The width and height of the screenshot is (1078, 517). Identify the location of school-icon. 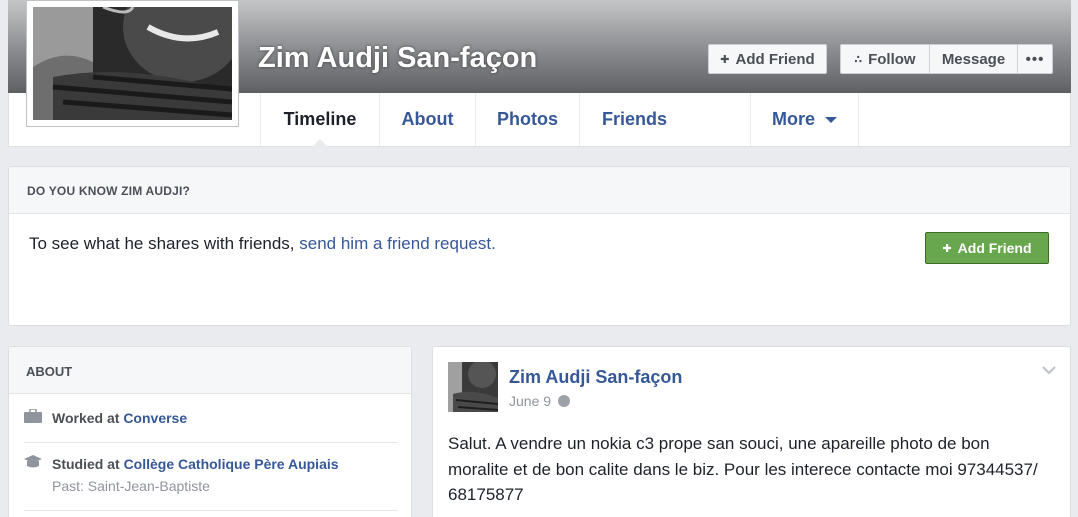
(33, 461).